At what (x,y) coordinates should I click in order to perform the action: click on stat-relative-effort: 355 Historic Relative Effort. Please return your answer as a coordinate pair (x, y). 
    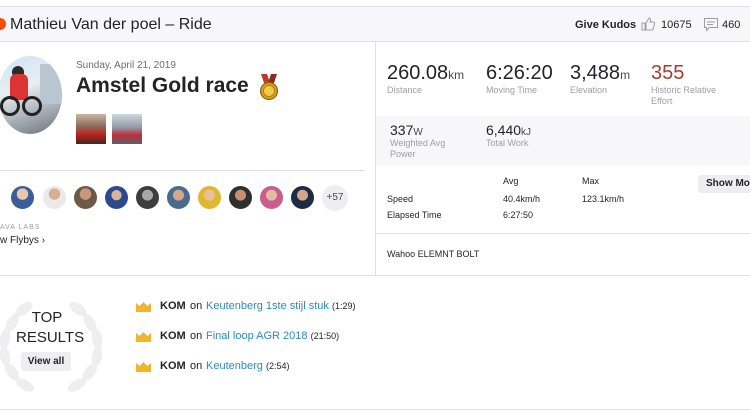
    Looking at the image, I should click on (683, 84).